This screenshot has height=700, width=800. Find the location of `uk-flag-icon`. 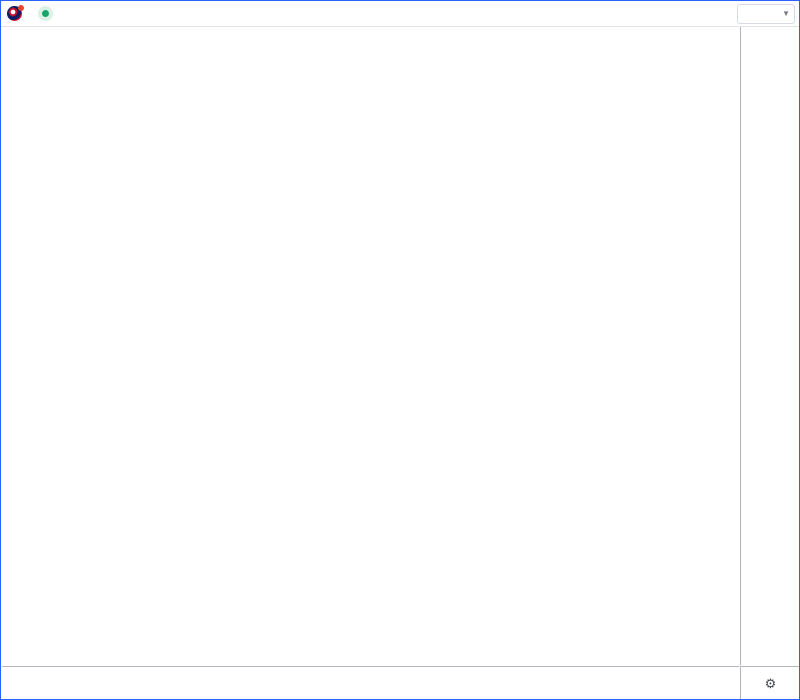

uk-flag-icon is located at coordinates (15, 13).